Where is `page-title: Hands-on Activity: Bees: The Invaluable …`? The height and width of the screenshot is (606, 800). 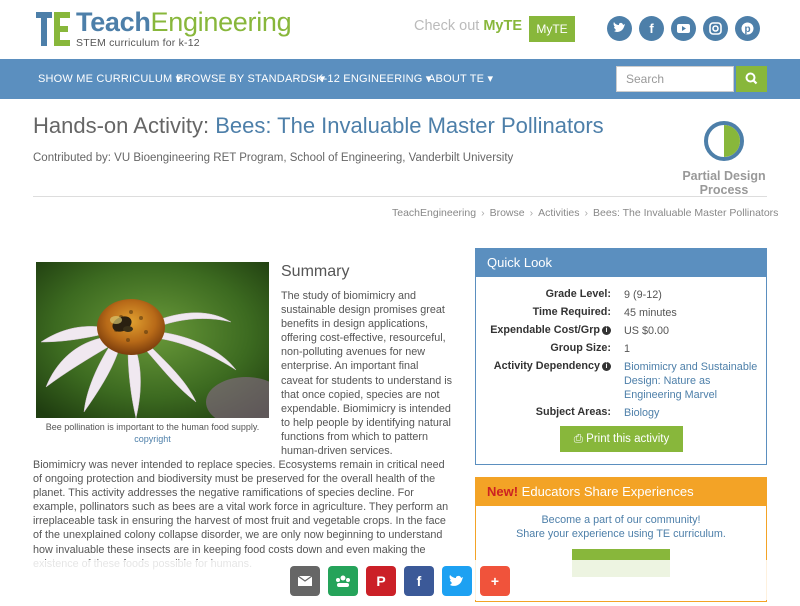 page-title: Hands-on Activity: Bees: The Invaluable … is located at coordinates (318, 126).